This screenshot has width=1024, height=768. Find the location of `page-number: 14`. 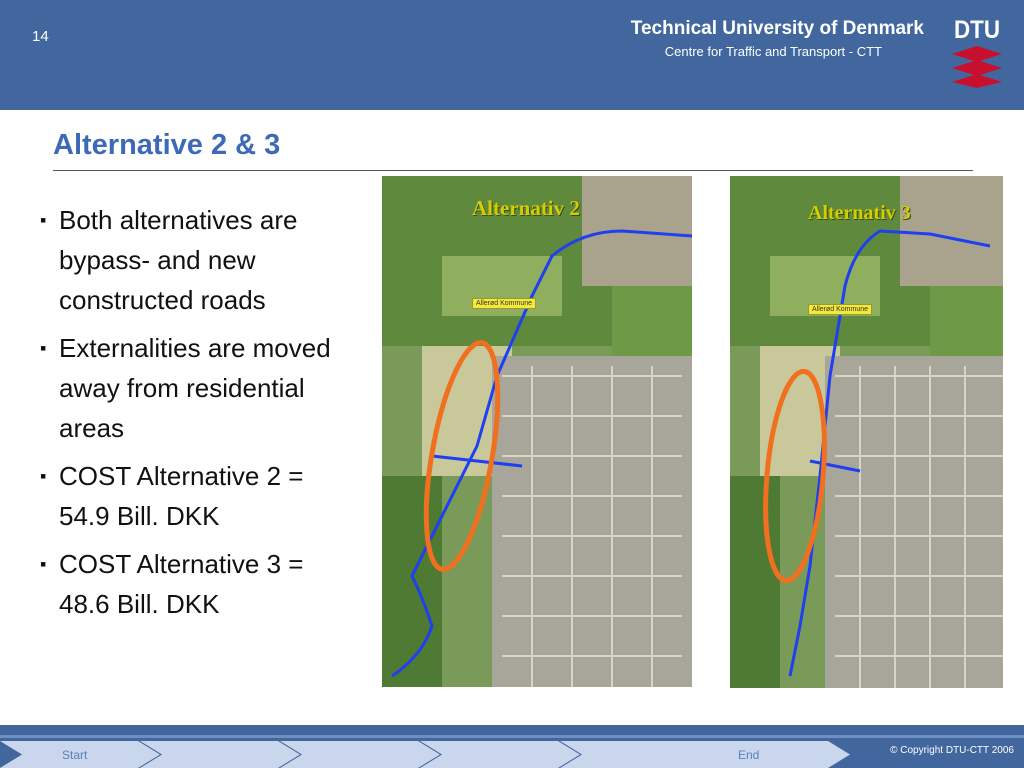

page-number: 14 is located at coordinates (40, 36).